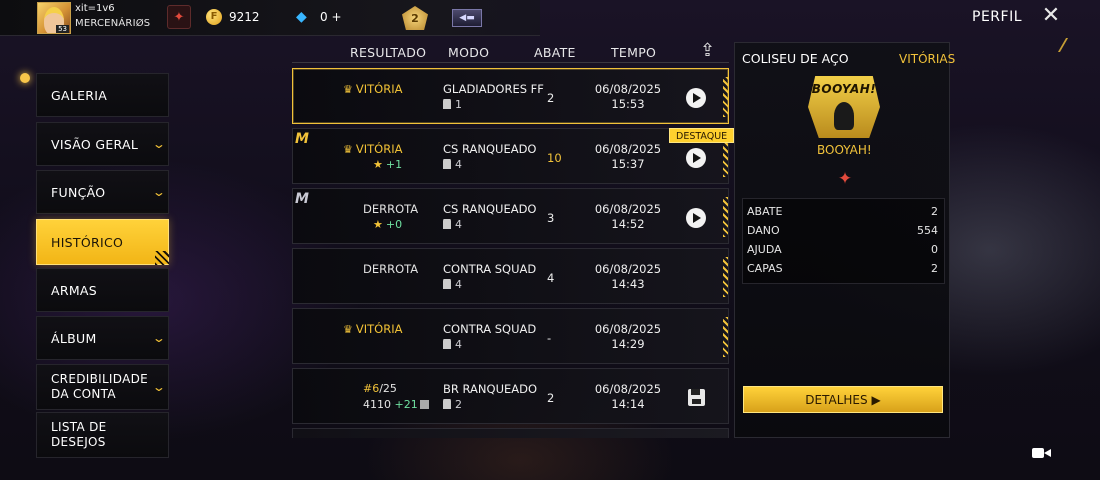 This screenshot has width=1100, height=480. I want to click on kill-count: -, so click(549, 338).